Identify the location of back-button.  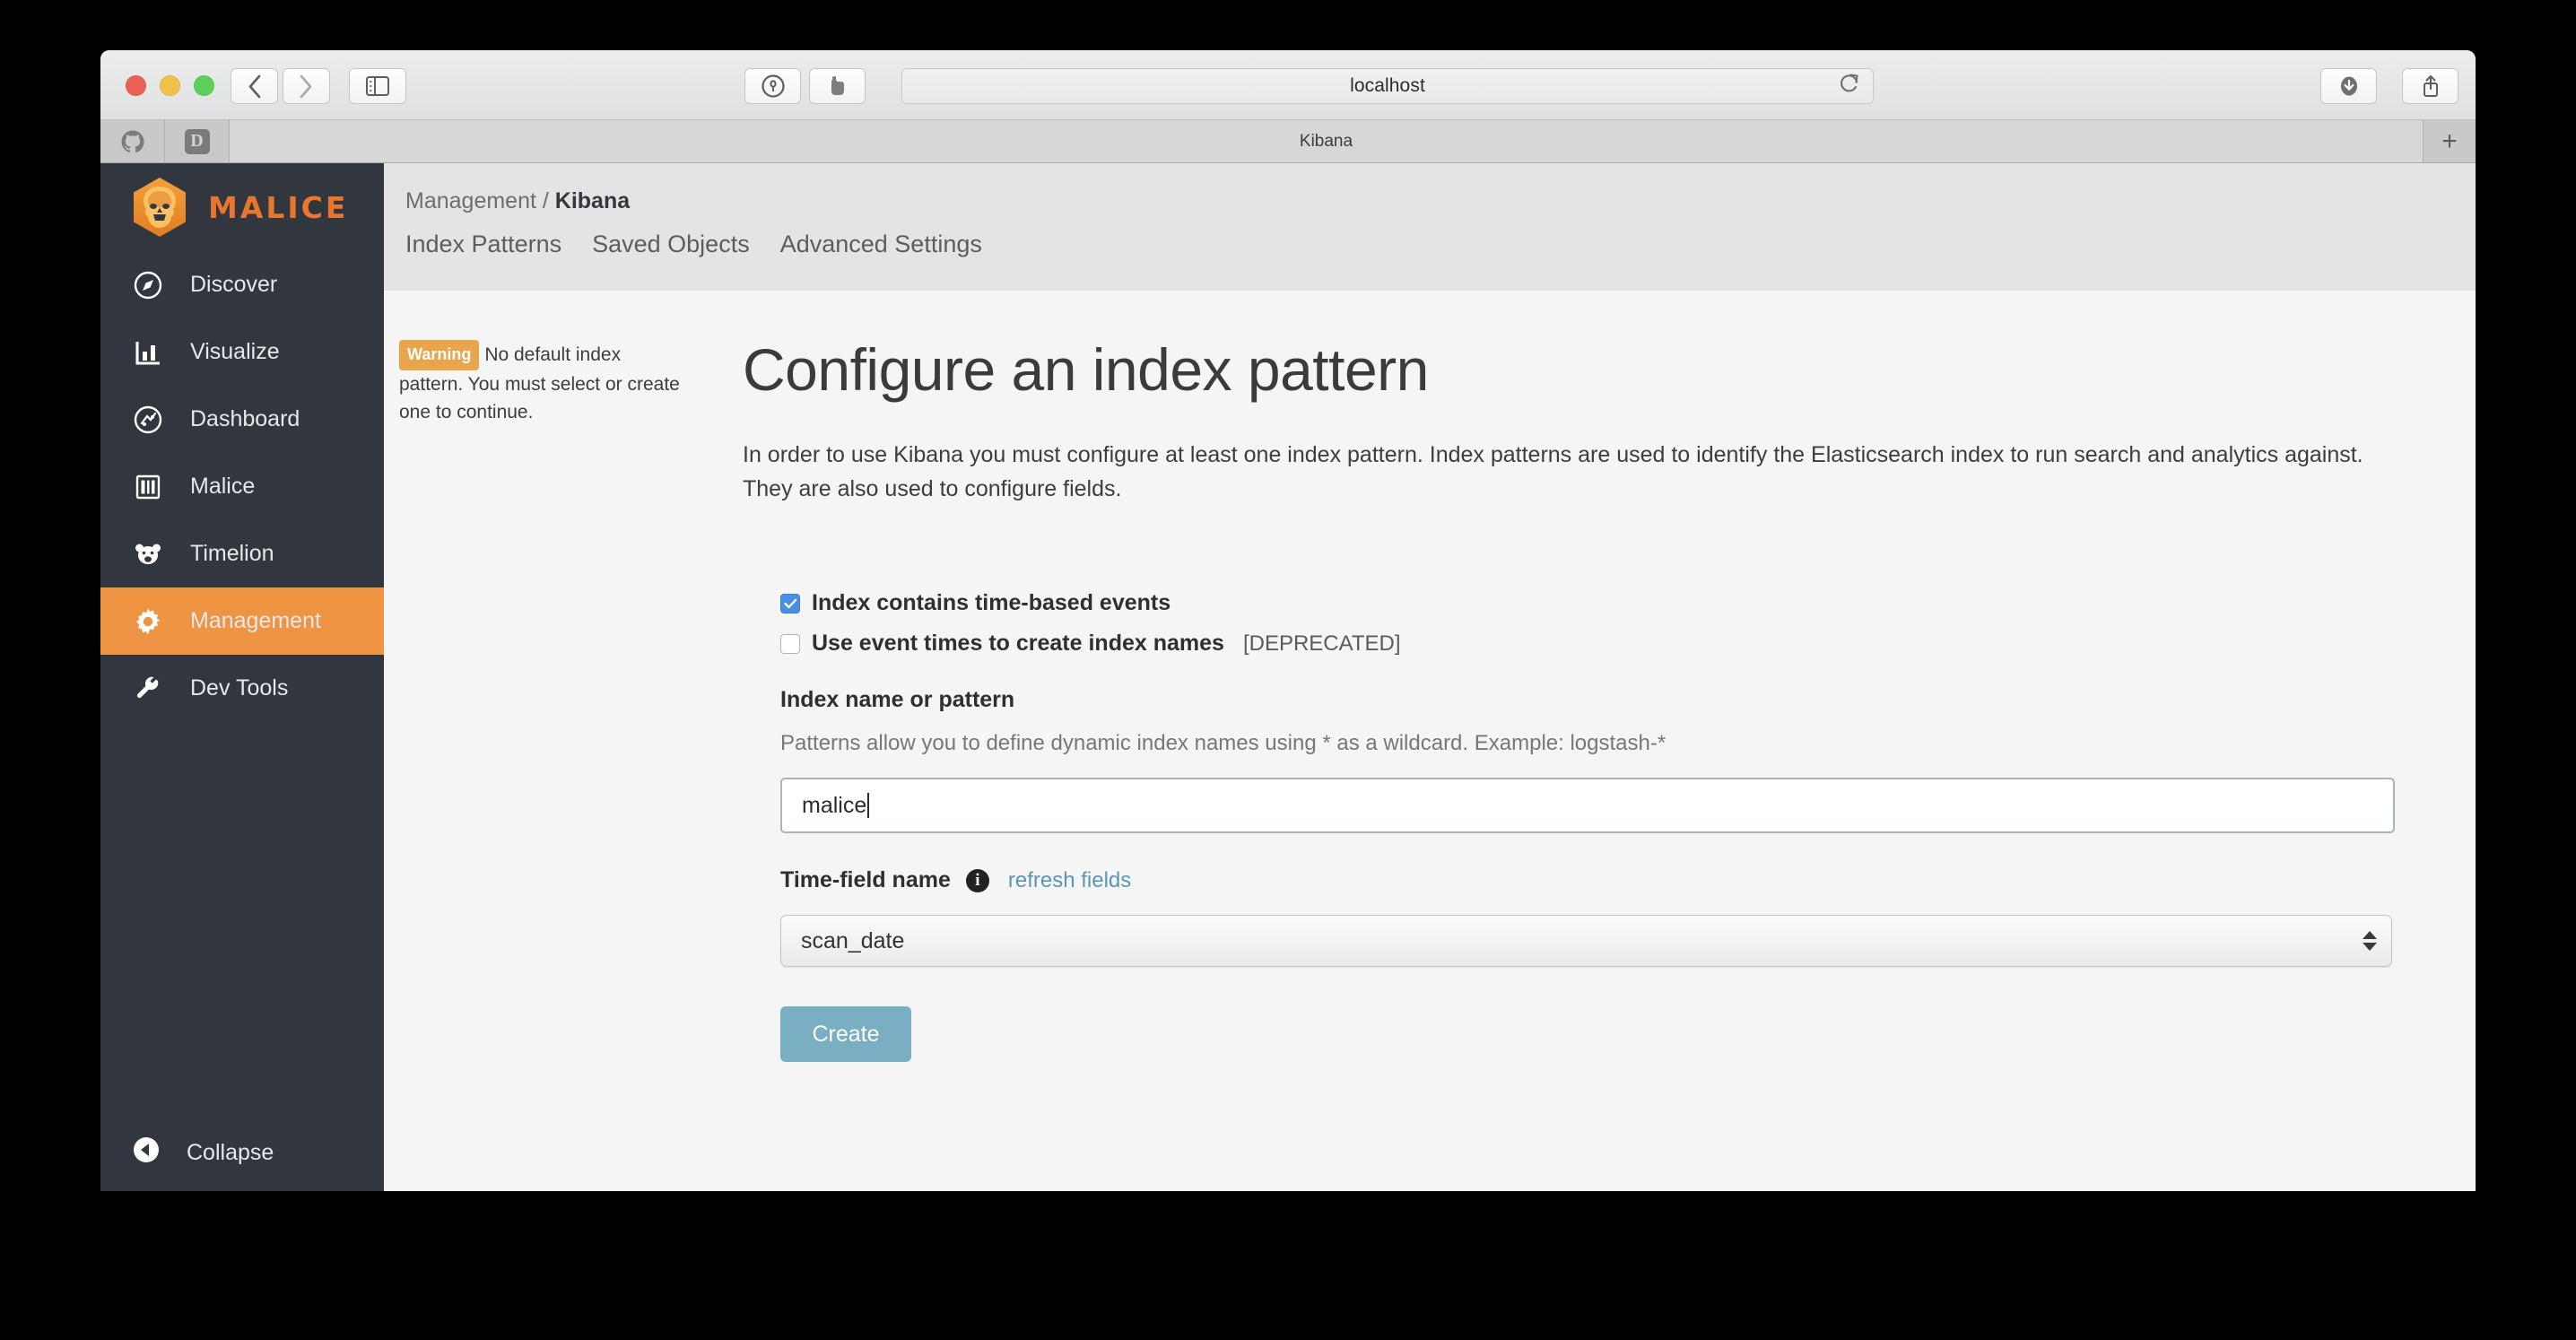
(254, 86).